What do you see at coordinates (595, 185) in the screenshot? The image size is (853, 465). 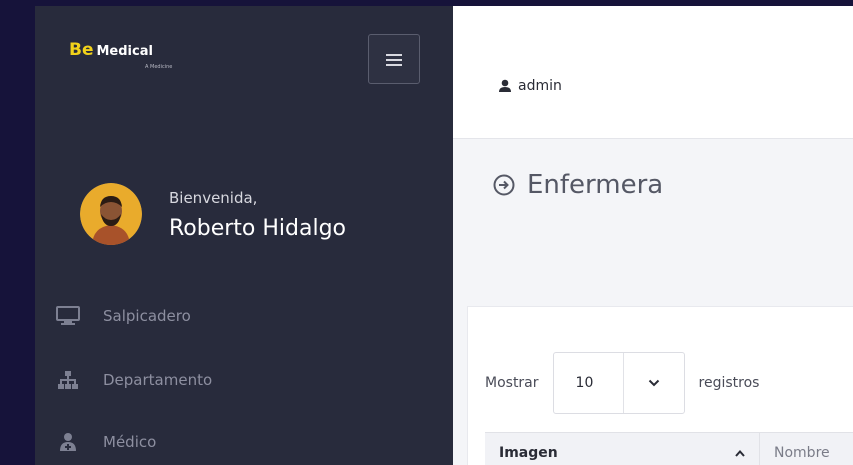 I see `page-title-text: Enfermera` at bounding box center [595, 185].